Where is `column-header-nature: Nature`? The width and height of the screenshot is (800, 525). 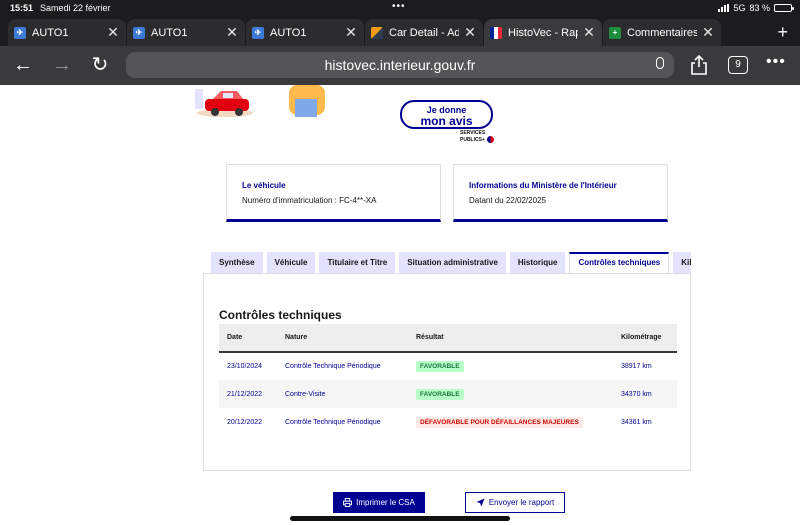
column-header-nature: Nature is located at coordinates (342, 338).